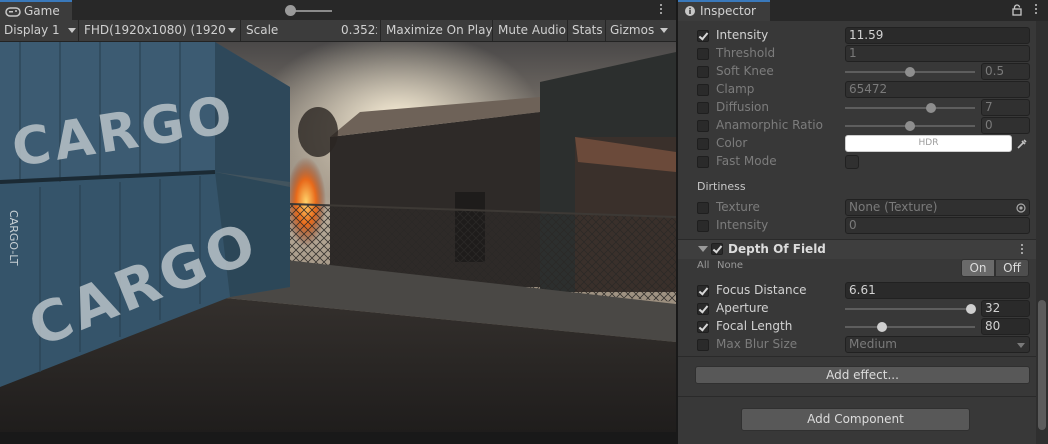 The image size is (1048, 444). Describe the element at coordinates (910, 309) in the screenshot. I see `aperture-slider-track` at that location.